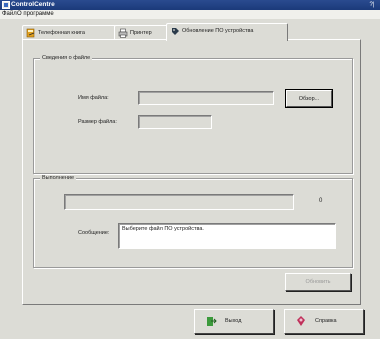  Describe the element at coordinates (163, 229) in the screenshot. I see `message-text: Выберите файл ПО устройства.` at that location.